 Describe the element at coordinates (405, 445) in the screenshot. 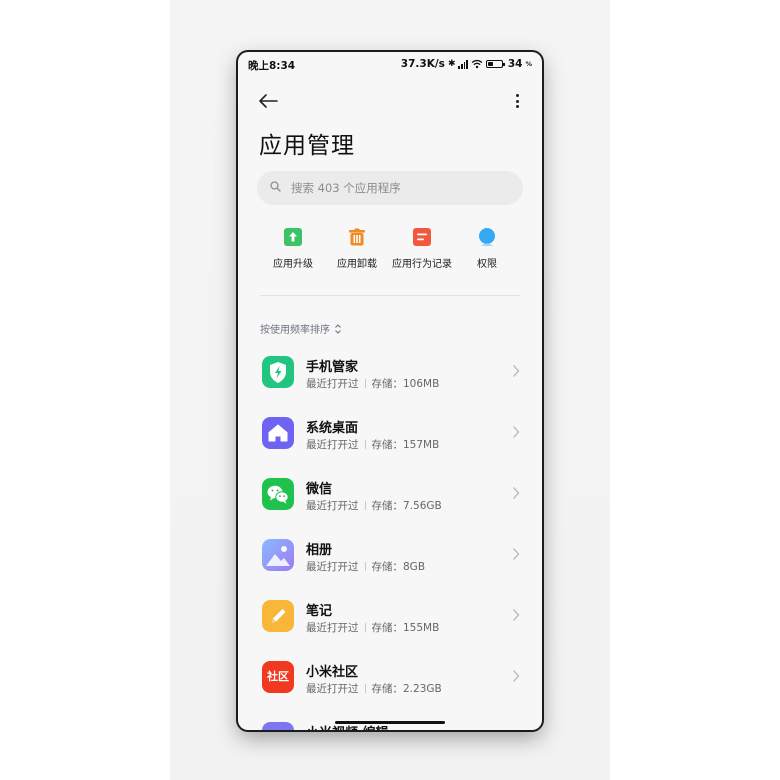

I see `app-storage: 存储：157MB` at that location.